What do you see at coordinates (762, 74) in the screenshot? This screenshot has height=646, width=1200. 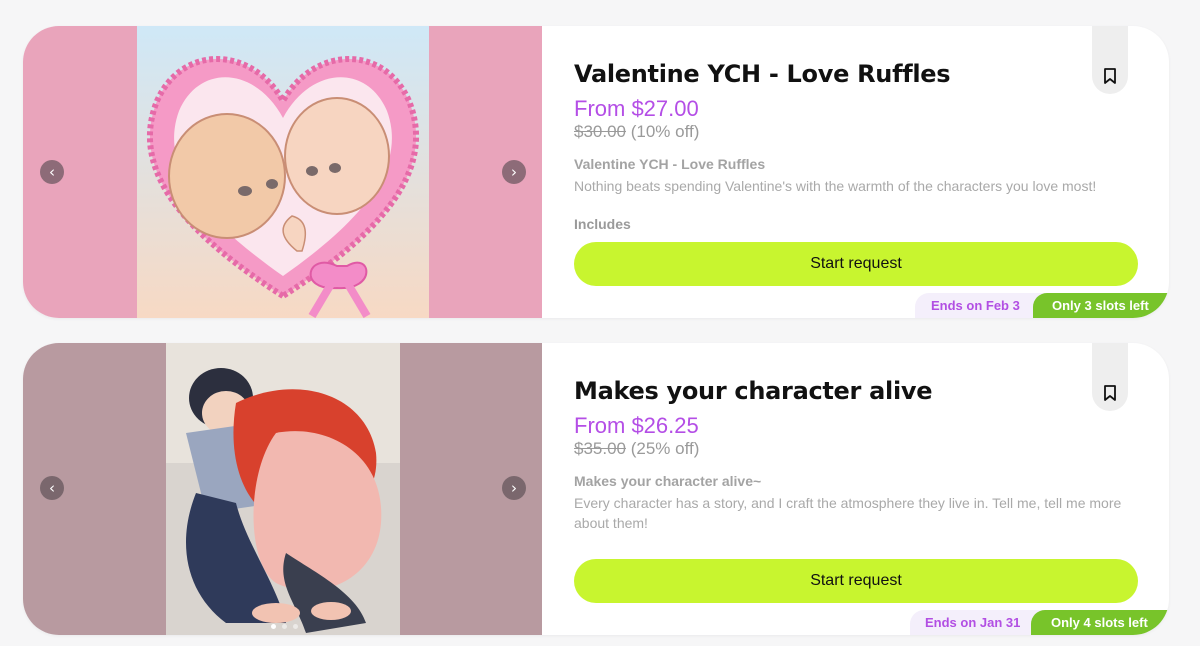 I see `listing-title: Valentine YCH - Love Ruffles` at bounding box center [762, 74].